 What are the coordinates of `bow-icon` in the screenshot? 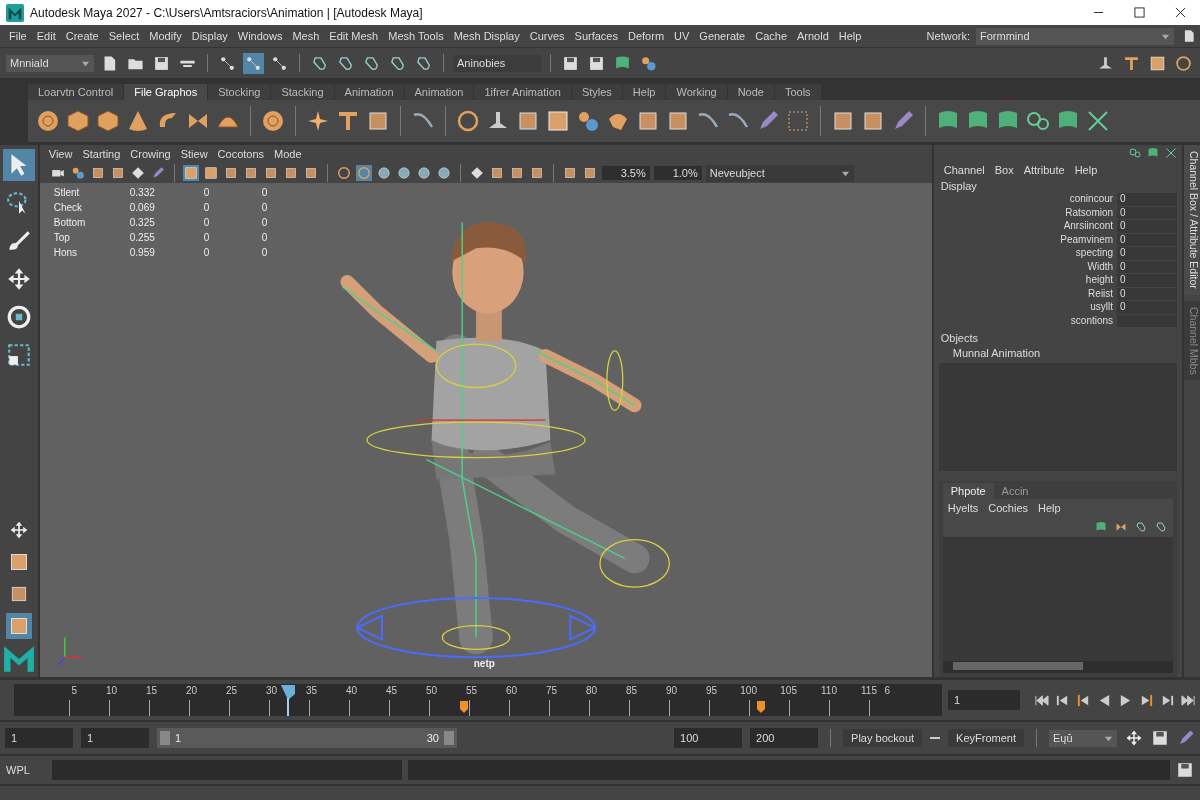 It's located at (1121, 527).